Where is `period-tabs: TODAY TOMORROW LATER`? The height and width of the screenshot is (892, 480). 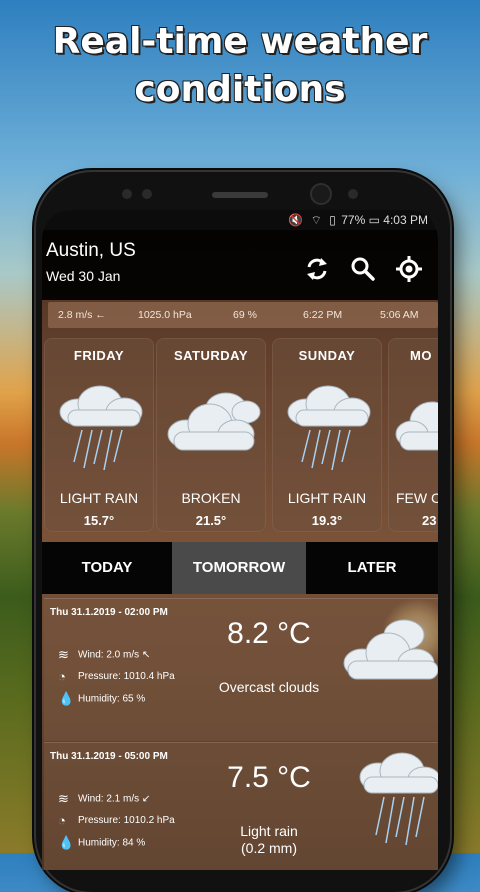 period-tabs: TODAY TOMORROW LATER is located at coordinates (240, 568).